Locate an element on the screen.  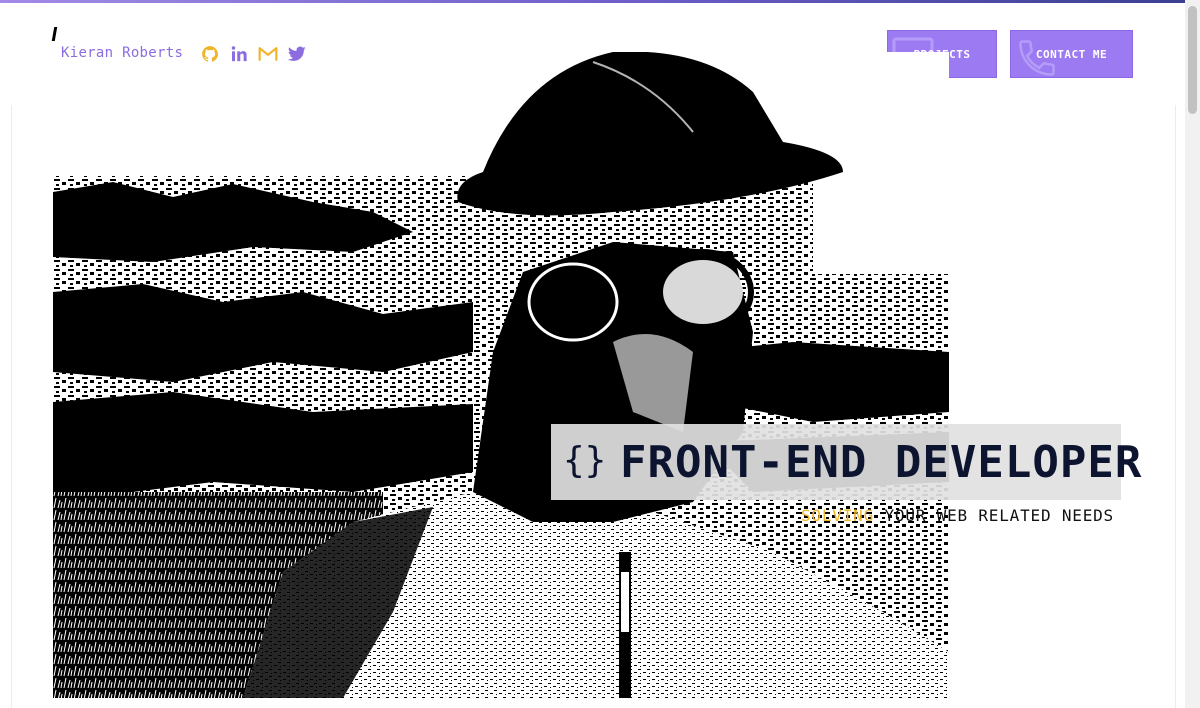
code-braces-icon: {} is located at coordinates (585, 460).